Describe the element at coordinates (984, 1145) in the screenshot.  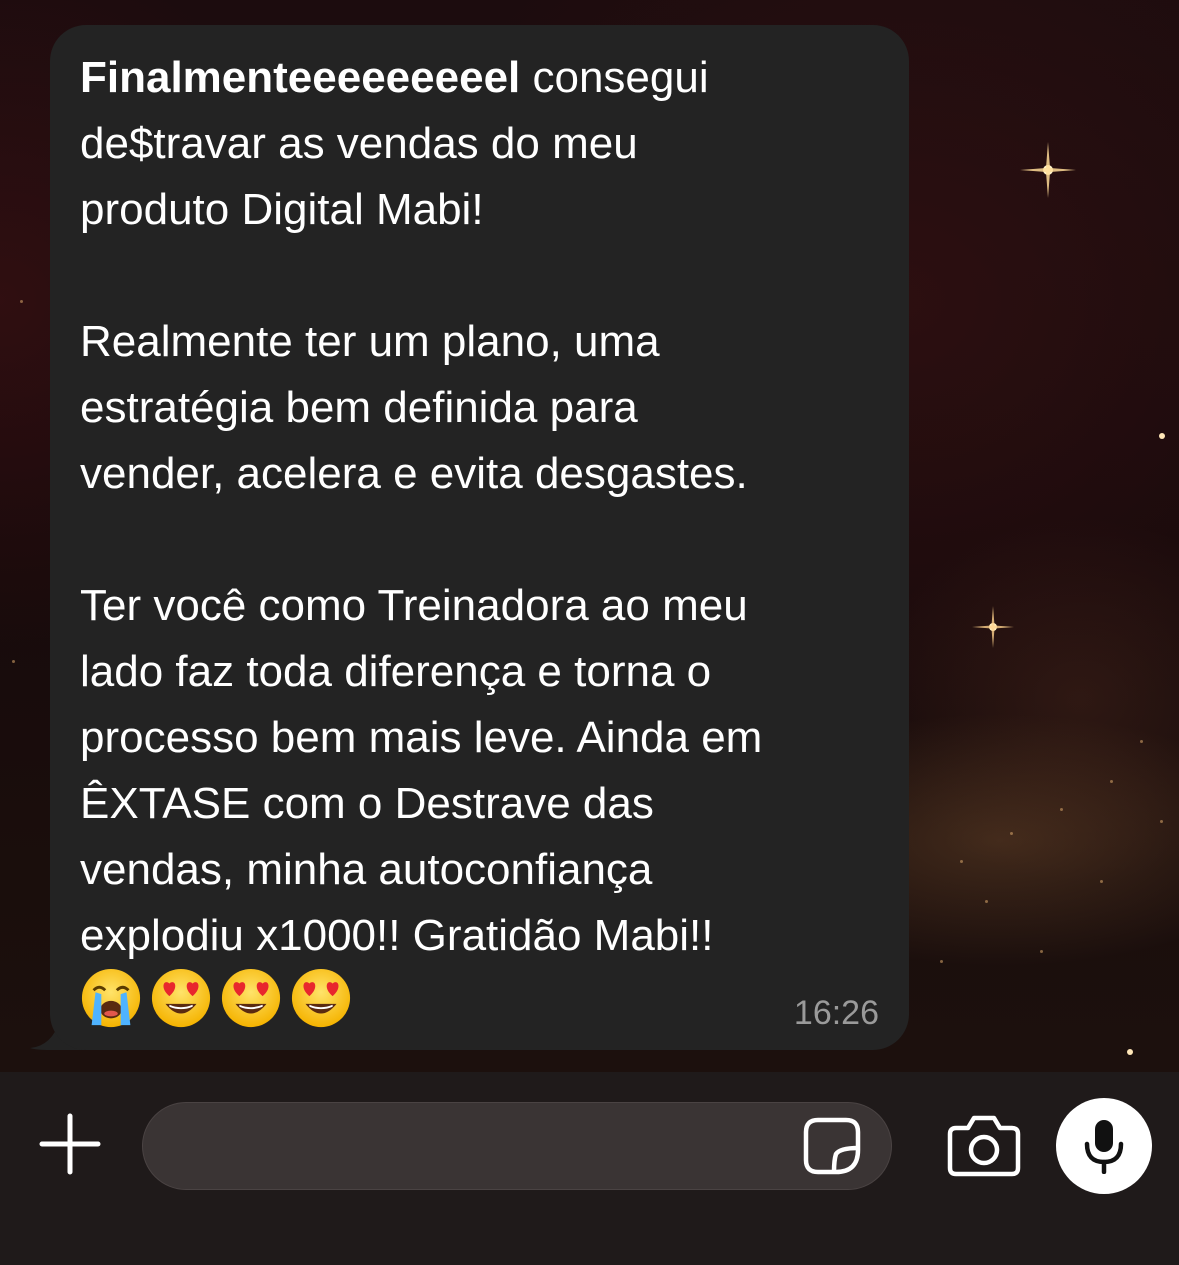
I see `camera-icon` at that location.